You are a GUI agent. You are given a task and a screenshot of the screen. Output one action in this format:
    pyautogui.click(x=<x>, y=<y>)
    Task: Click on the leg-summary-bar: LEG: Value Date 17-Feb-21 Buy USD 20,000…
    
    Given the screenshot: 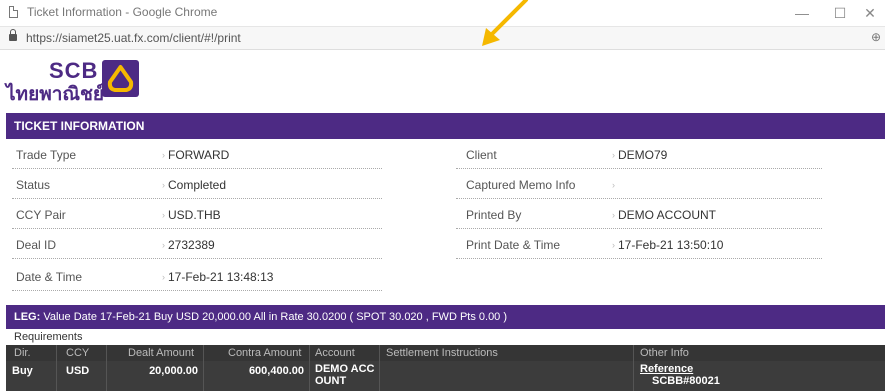 What is the action you would take?
    pyautogui.click(x=445, y=317)
    